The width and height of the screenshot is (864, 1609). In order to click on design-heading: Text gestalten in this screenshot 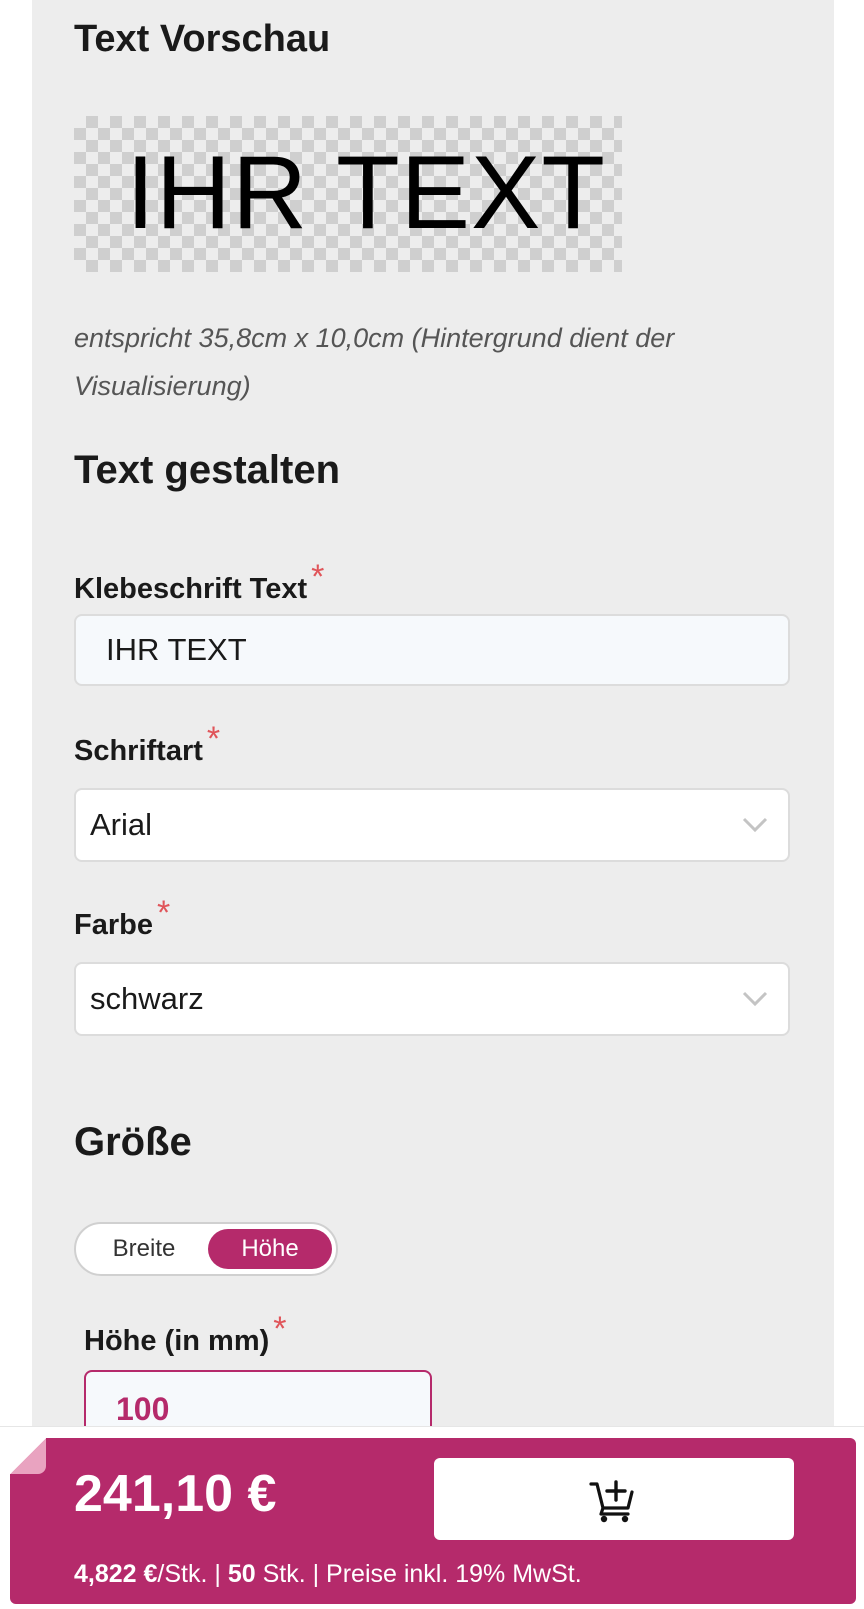, I will do `click(207, 470)`.